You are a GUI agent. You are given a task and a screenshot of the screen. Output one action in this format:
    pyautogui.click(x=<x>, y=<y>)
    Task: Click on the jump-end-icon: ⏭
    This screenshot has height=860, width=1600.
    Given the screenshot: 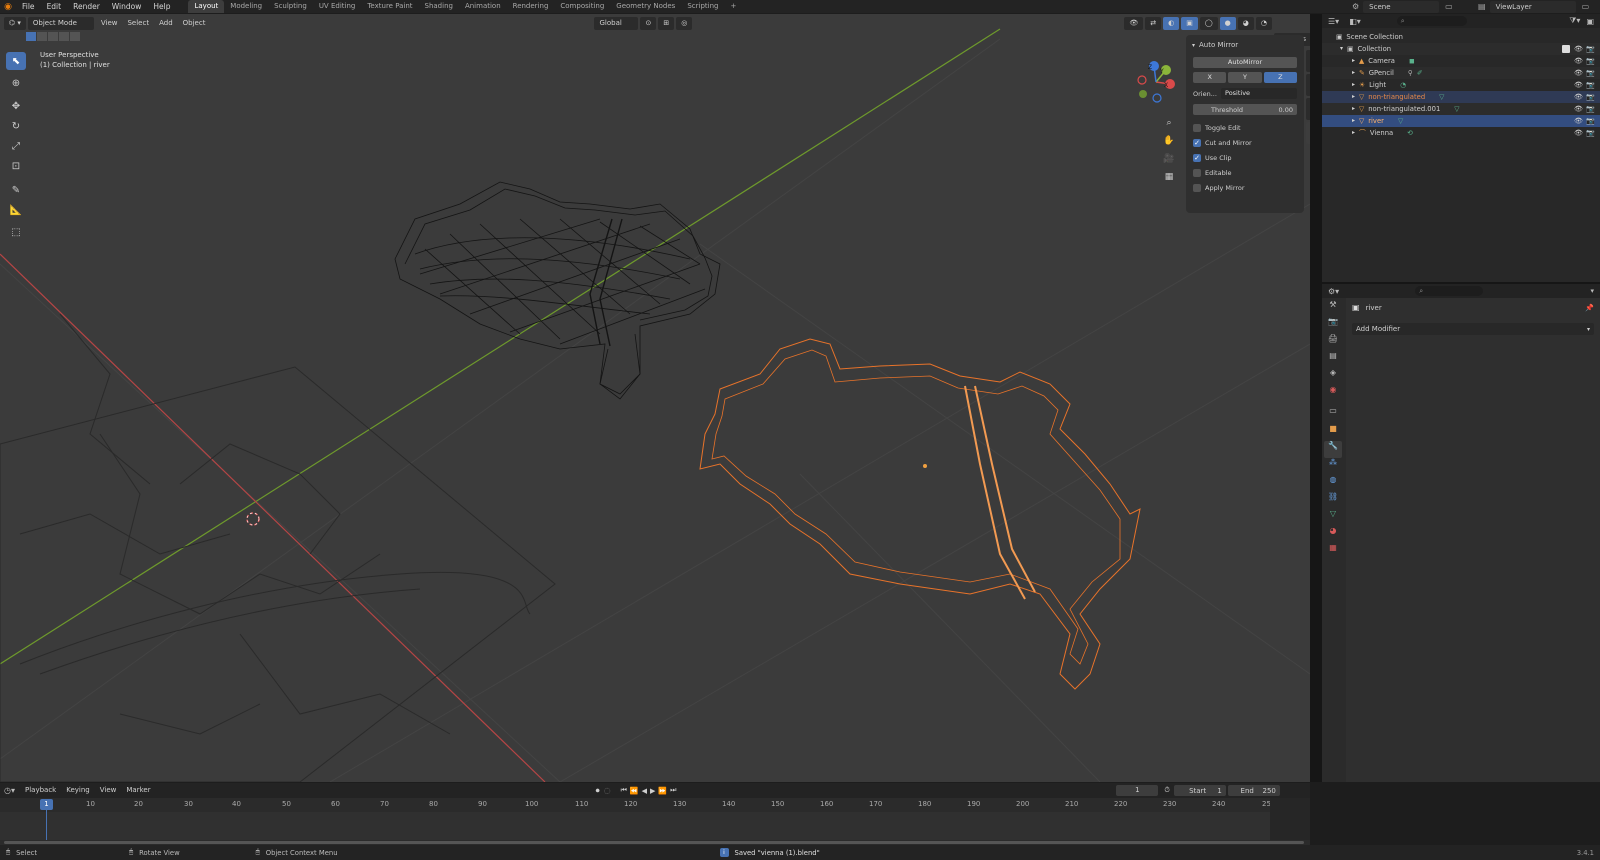 What is the action you would take?
    pyautogui.click(x=673, y=790)
    